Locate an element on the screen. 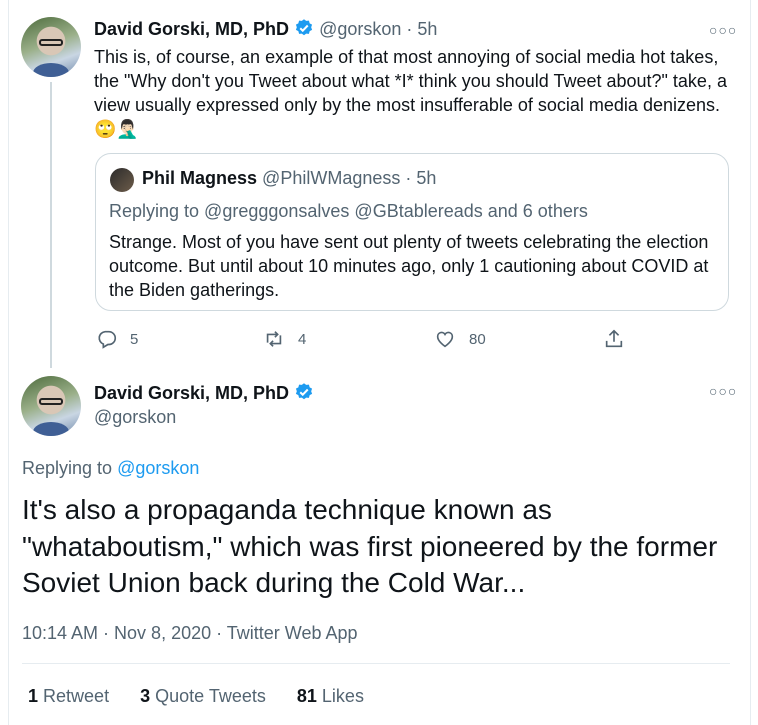 The width and height of the screenshot is (758, 725). quoted-author-handle: @PhilWMagness is located at coordinates (331, 178).